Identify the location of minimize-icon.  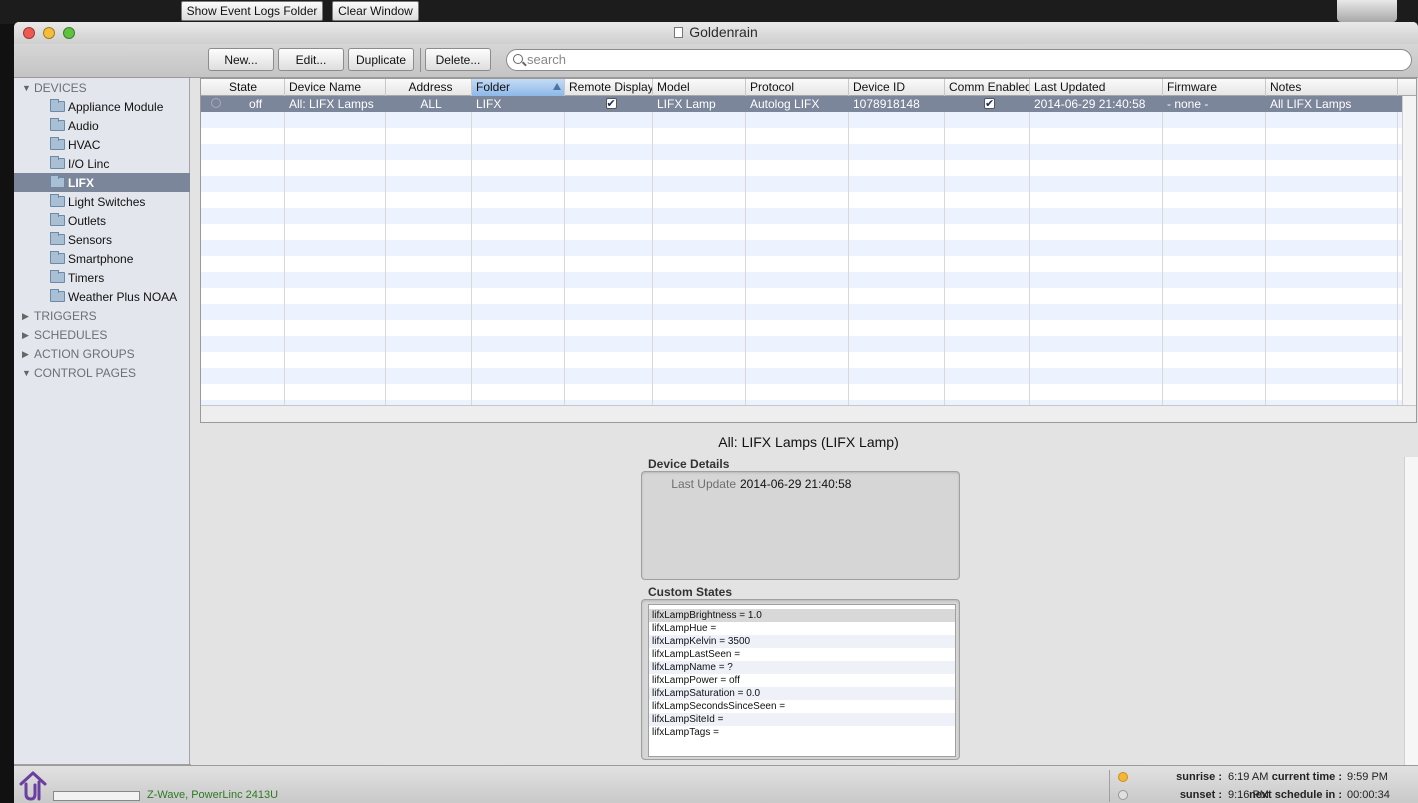
(49, 33).